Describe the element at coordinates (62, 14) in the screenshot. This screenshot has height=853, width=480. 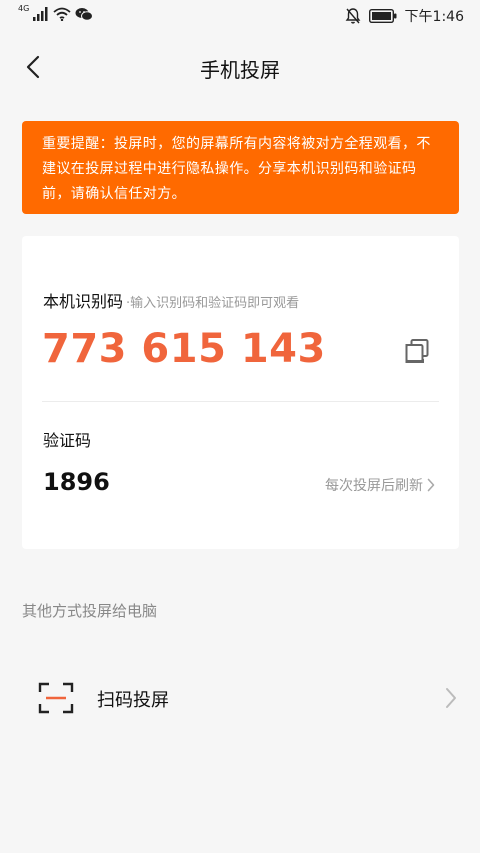
I see `wifi-icon` at that location.